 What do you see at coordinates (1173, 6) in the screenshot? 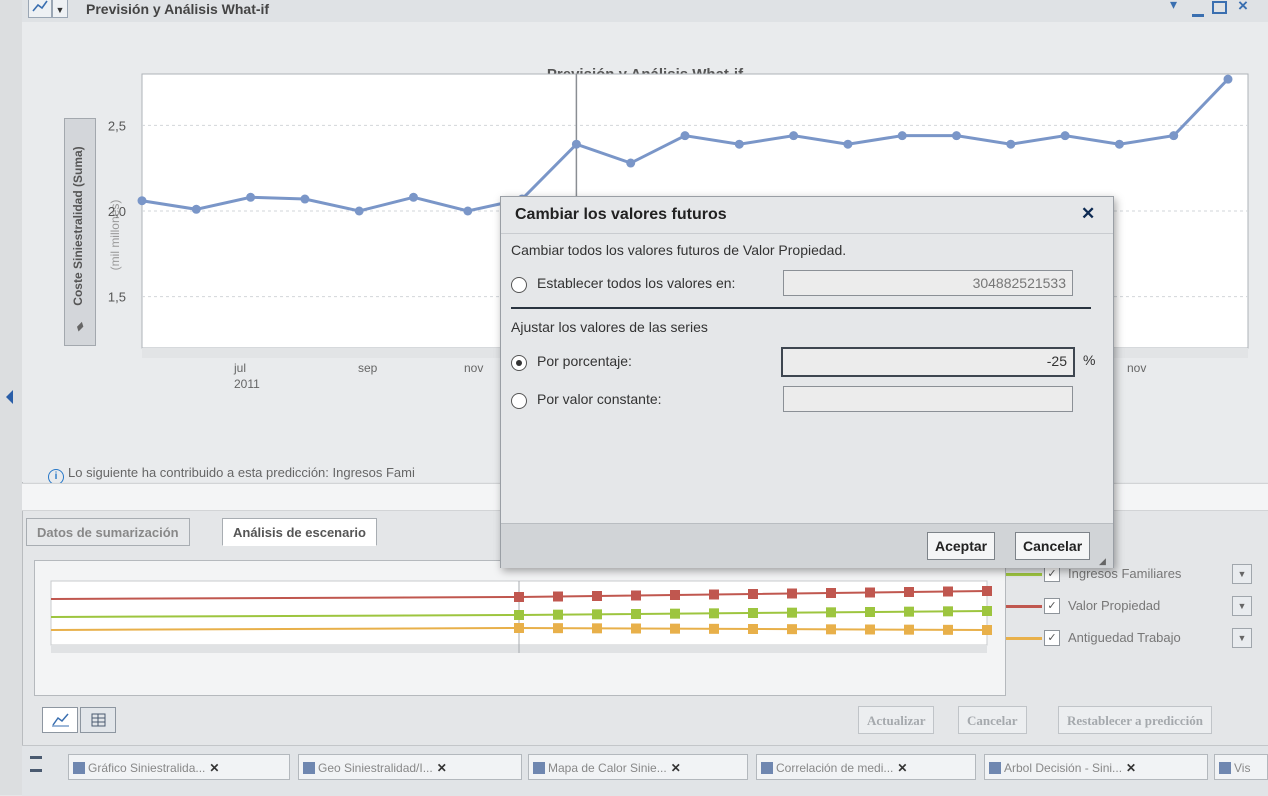
I see `pin-icon: ▾` at bounding box center [1173, 6].